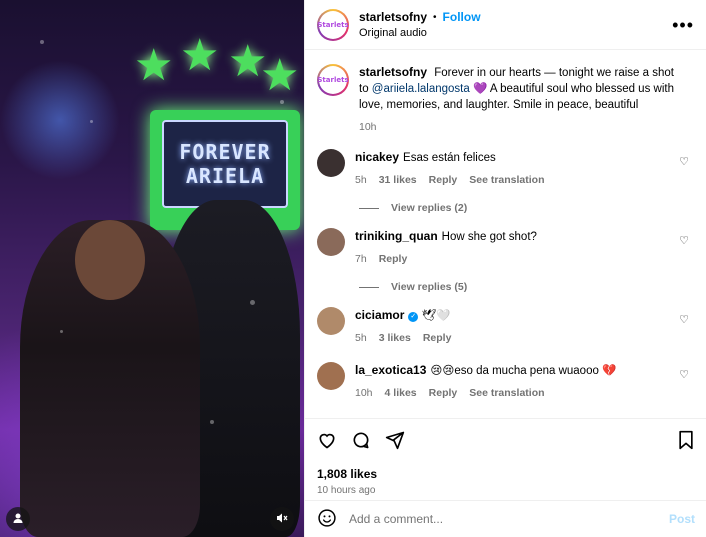  I want to click on muted-speaker-icon, so click(282, 519).